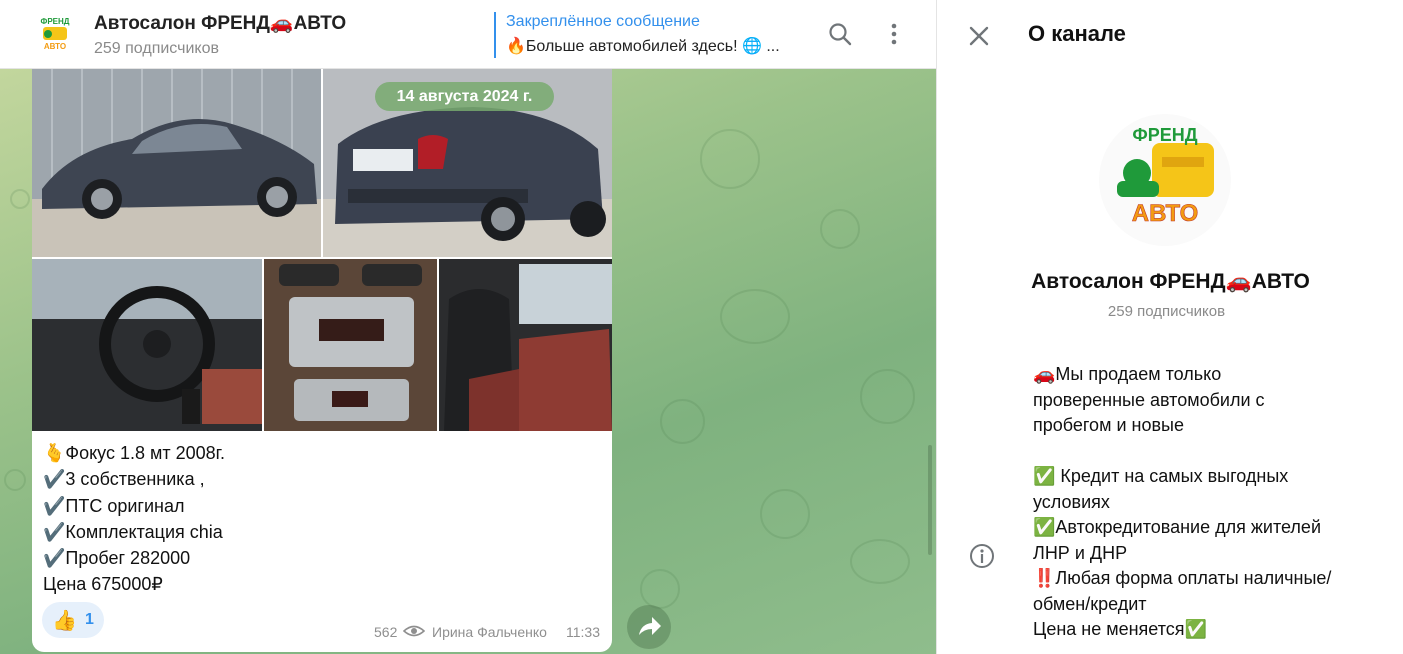 This screenshot has width=1403, height=654. What do you see at coordinates (1120, 629) in the screenshot?
I see `description-line: Цена не меняется✅` at bounding box center [1120, 629].